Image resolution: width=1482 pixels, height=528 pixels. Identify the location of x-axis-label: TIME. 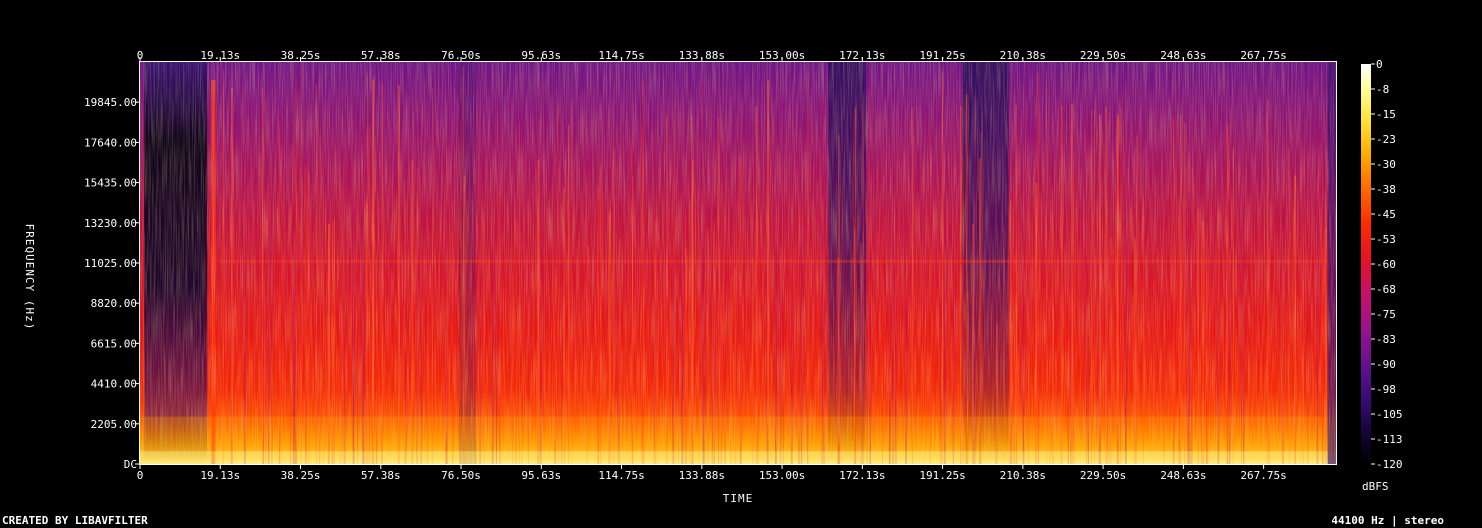
(738, 498).